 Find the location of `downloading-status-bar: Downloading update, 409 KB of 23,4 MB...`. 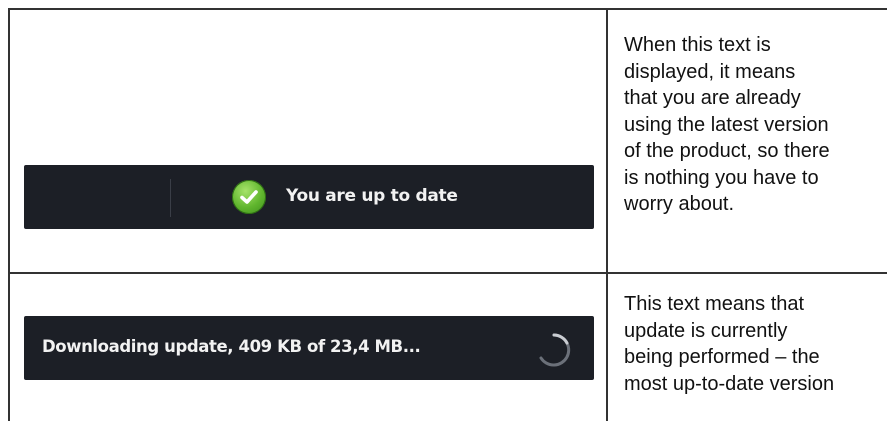

downloading-status-bar: Downloading update, 409 KB of 23,4 MB... is located at coordinates (309, 348).